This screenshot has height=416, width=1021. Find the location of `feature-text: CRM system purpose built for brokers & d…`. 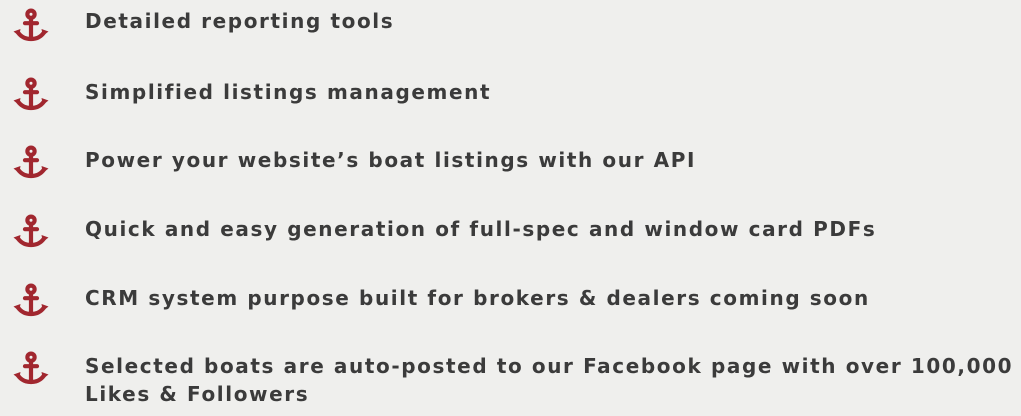

feature-text: CRM system purpose built for brokers & d… is located at coordinates (477, 298).